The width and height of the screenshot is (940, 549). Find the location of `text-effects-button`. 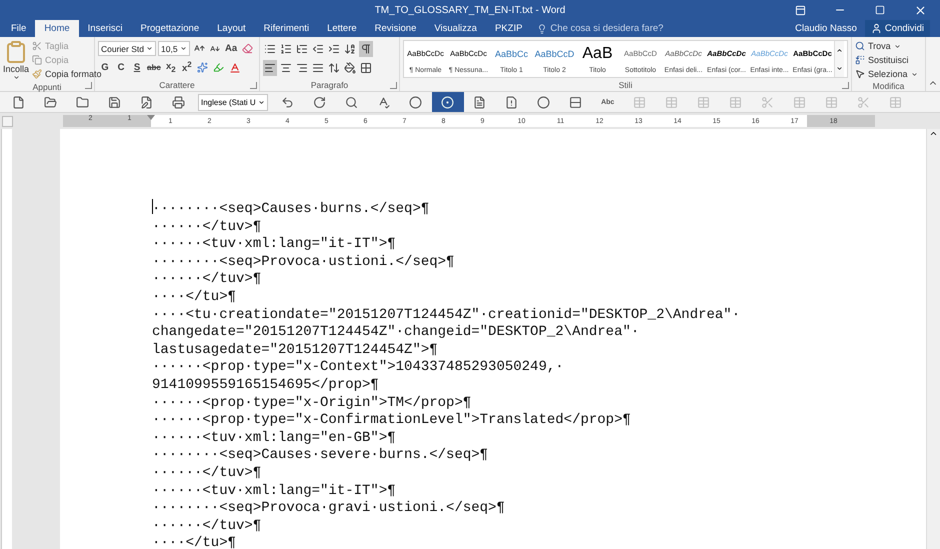

text-effects-button is located at coordinates (203, 68).